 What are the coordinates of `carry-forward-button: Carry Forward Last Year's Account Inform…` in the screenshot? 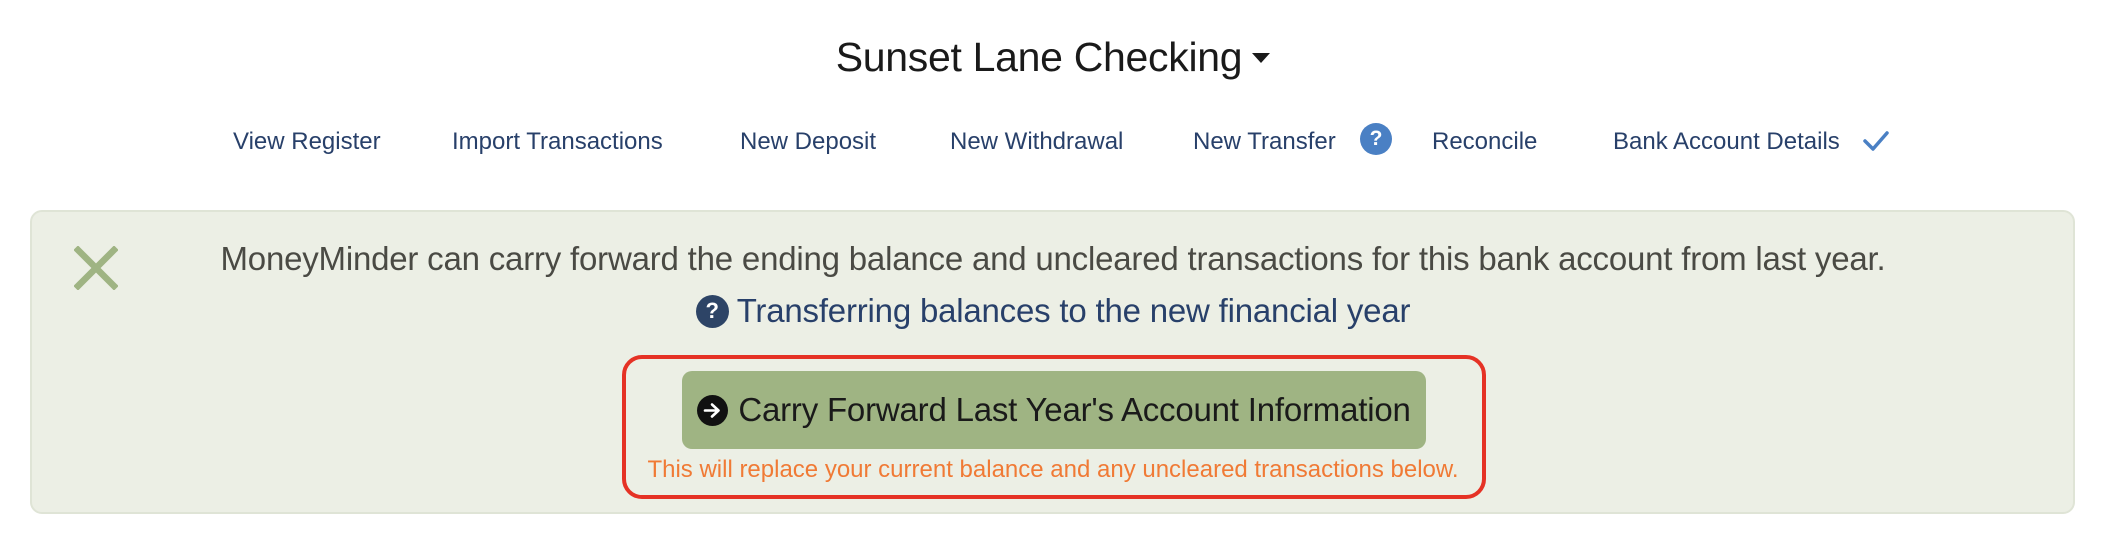 It's located at (1054, 410).